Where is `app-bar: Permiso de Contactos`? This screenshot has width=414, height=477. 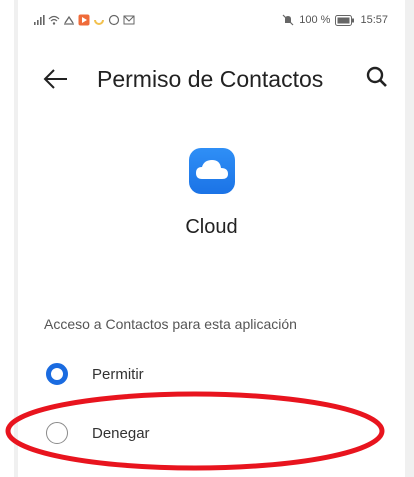 app-bar: Permiso de Contactos is located at coordinates (211, 80).